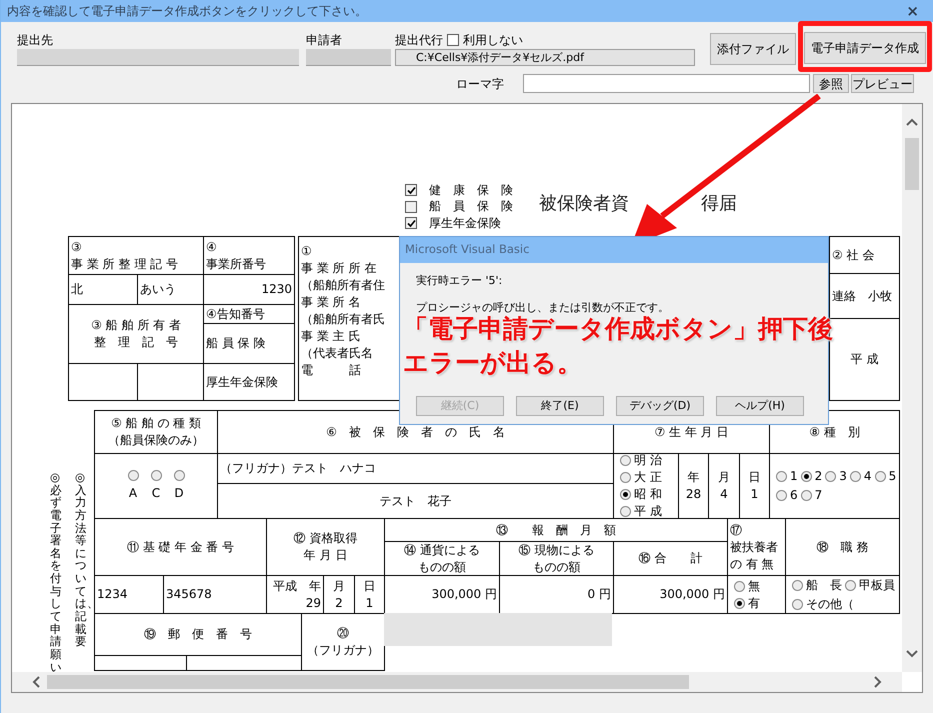  Describe the element at coordinates (877, 585) in the screenshot. I see `option-label: 甲板員` at that location.